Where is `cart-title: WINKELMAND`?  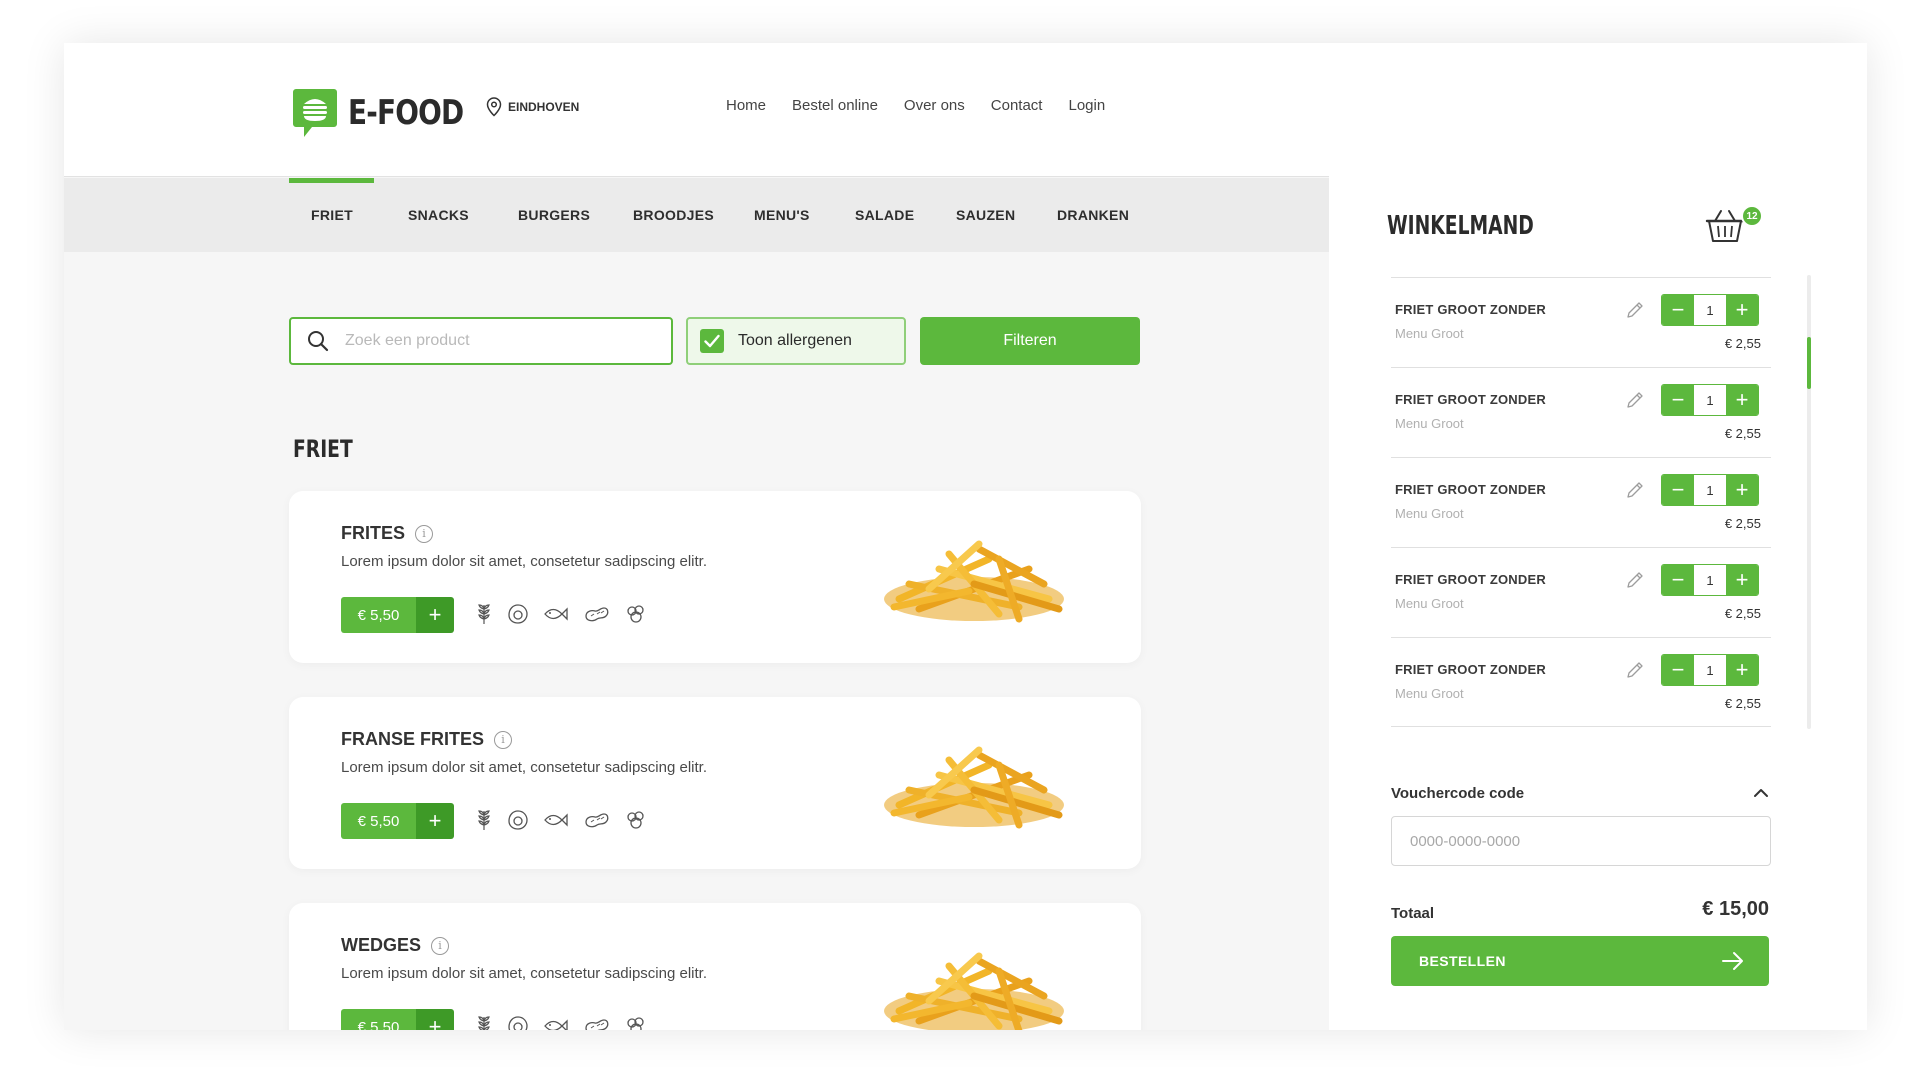
cart-title: WINKELMAND is located at coordinates (1460, 226).